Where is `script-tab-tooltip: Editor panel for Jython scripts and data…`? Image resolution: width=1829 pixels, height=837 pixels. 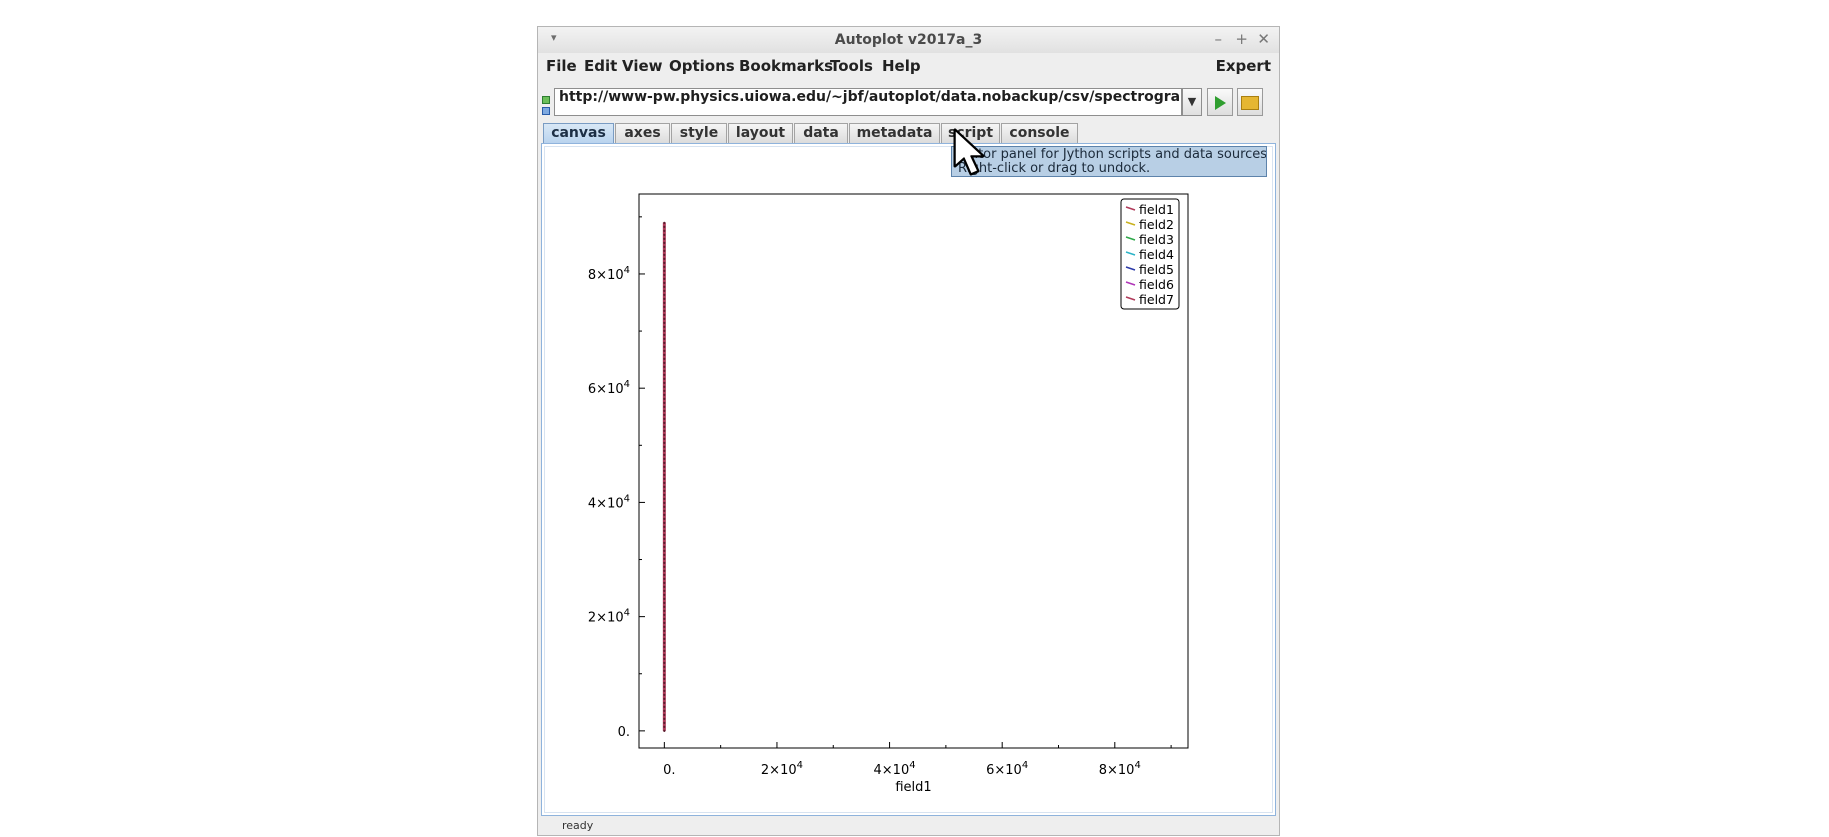
script-tab-tooltip: Editor panel for Jython scripts and data… is located at coordinates (1109, 161).